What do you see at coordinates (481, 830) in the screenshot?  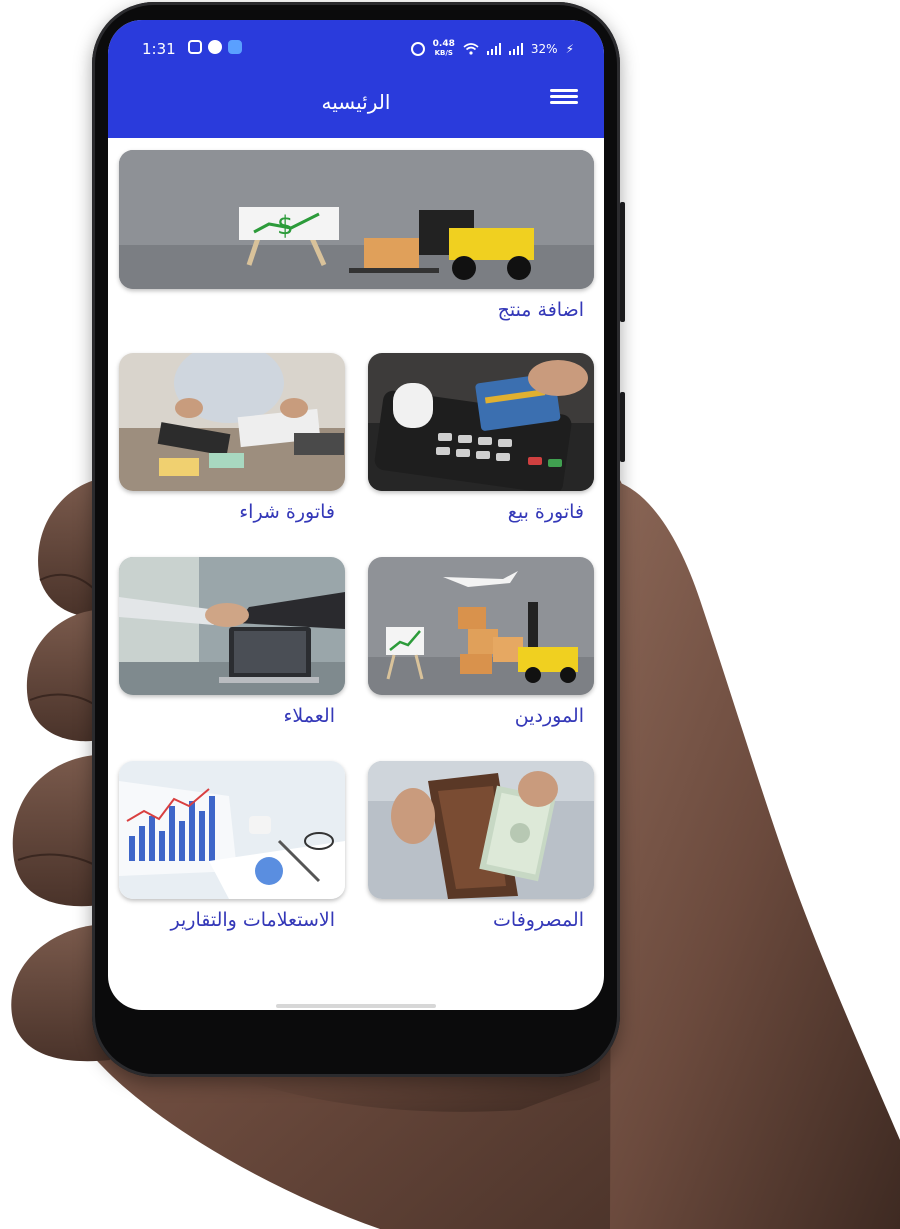 I see `expenses-image` at bounding box center [481, 830].